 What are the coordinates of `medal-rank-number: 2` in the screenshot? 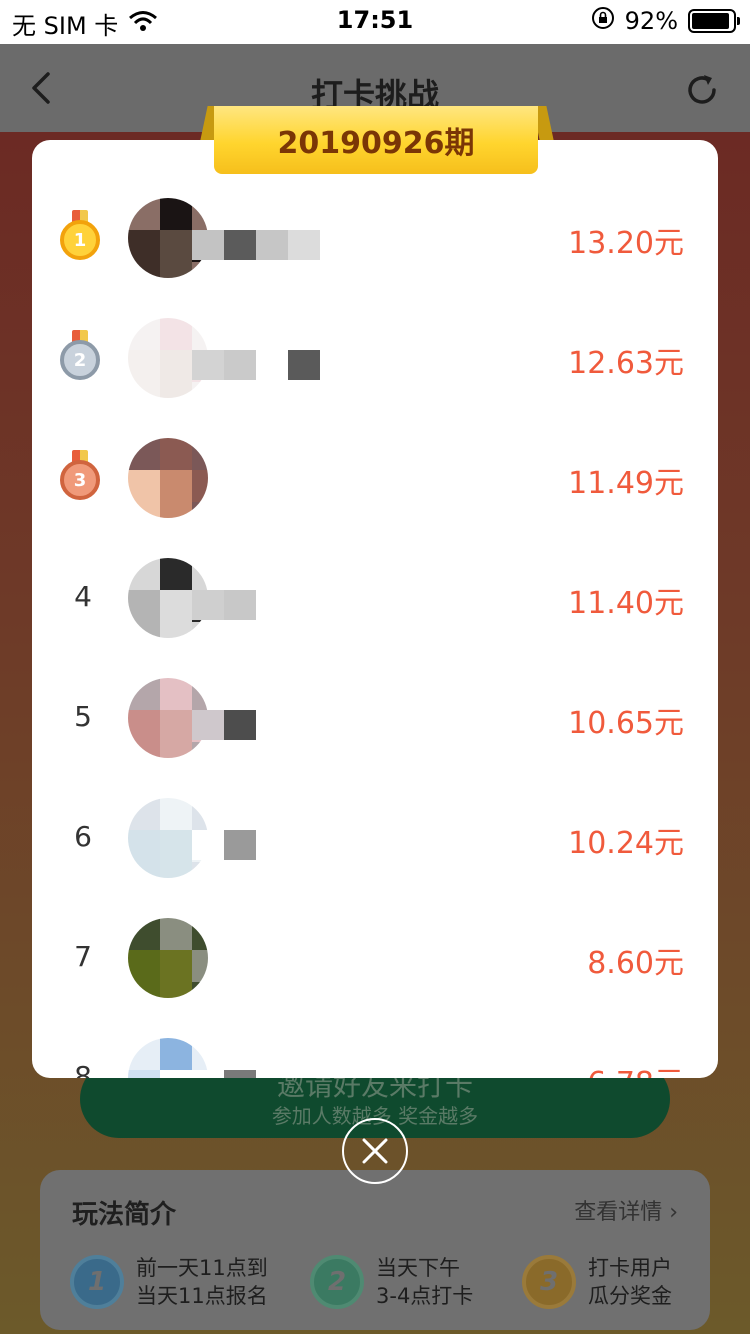 It's located at (80, 360).